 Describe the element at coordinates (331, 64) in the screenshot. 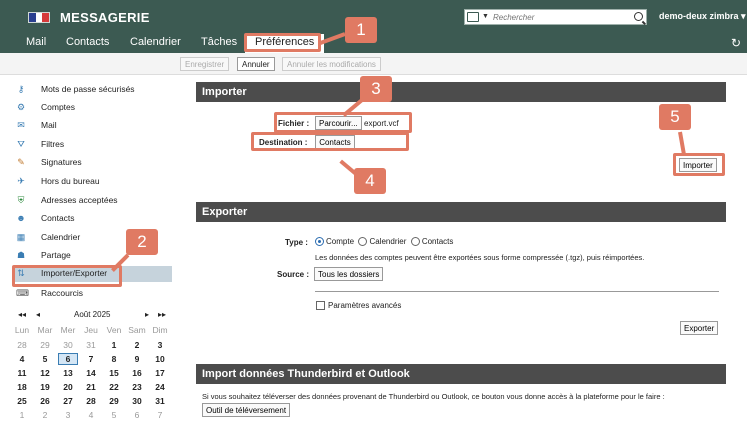

I see `cancel-changes-button: Annuler les modifications` at that location.